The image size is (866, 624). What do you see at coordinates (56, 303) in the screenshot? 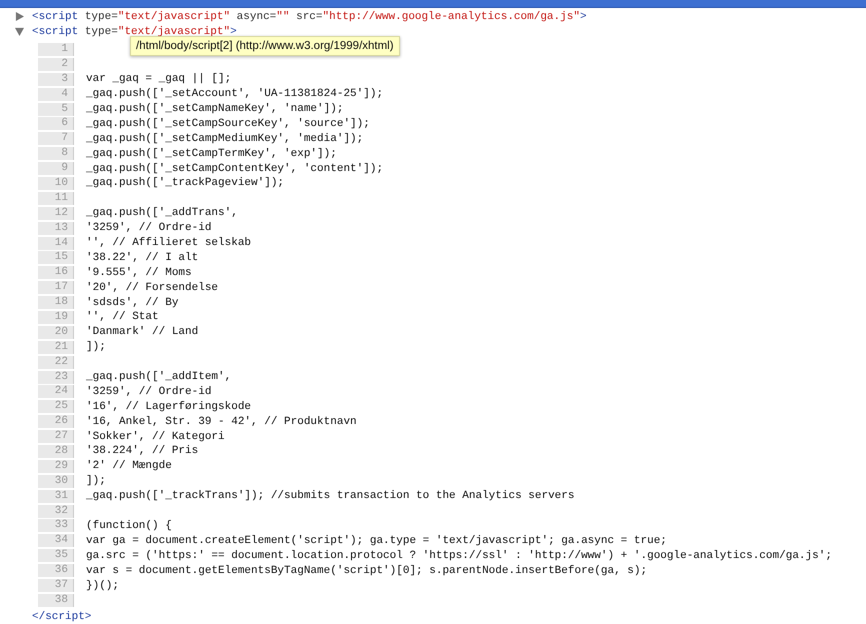
I see `line-number: 18` at bounding box center [56, 303].